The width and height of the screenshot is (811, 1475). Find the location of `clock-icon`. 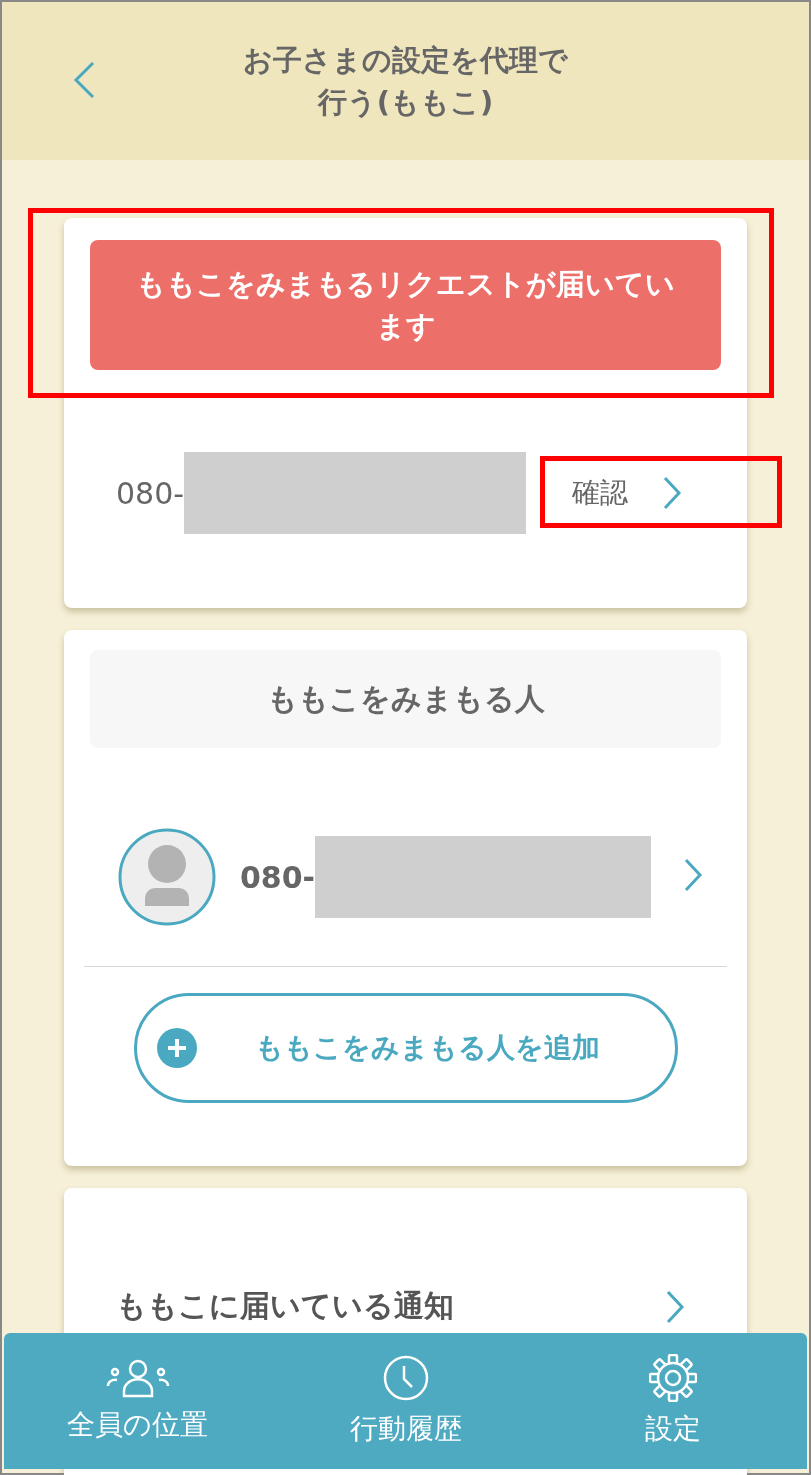

clock-icon is located at coordinates (405, 1378).